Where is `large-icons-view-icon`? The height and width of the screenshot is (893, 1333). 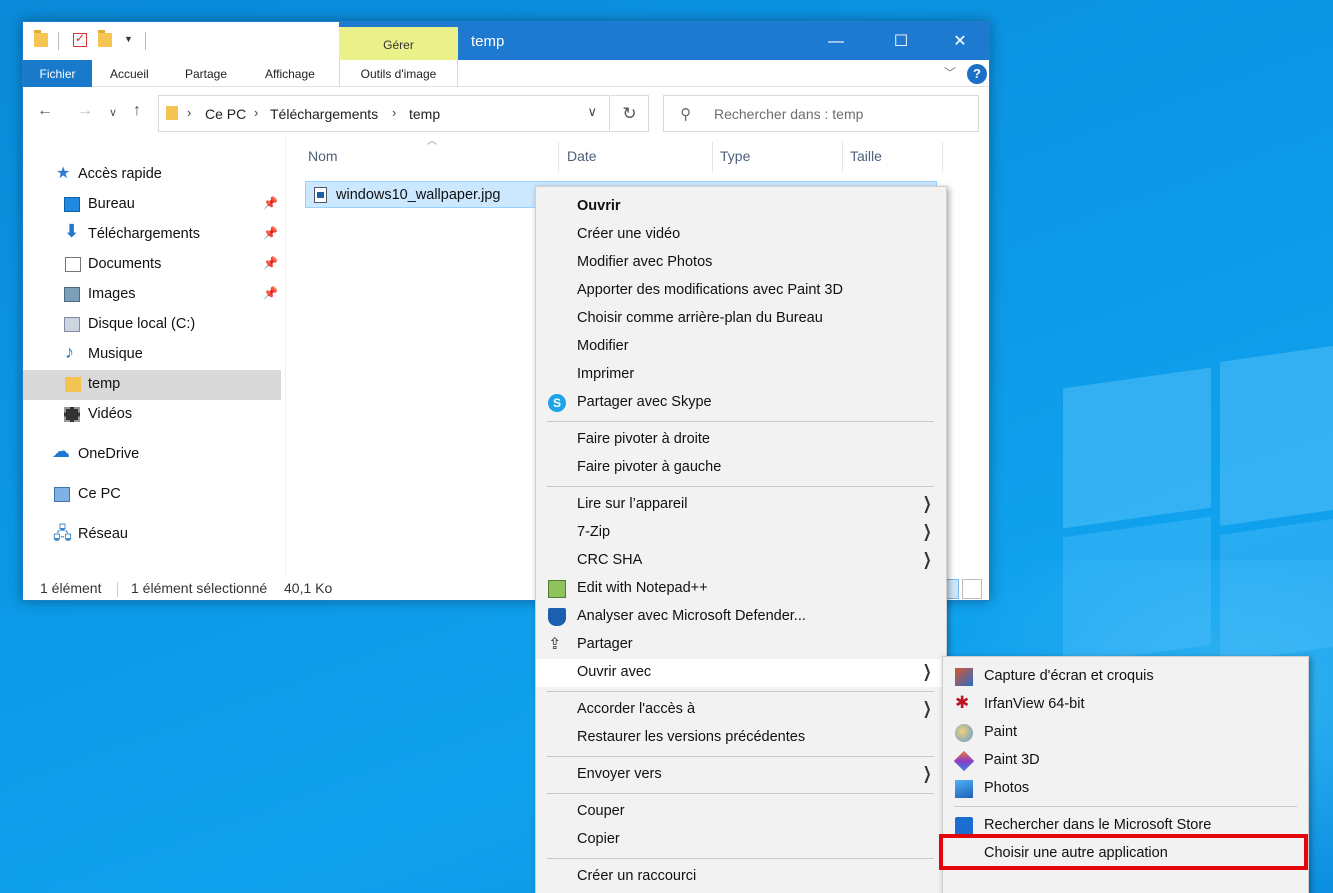
large-icons-view-icon is located at coordinates (972, 589).